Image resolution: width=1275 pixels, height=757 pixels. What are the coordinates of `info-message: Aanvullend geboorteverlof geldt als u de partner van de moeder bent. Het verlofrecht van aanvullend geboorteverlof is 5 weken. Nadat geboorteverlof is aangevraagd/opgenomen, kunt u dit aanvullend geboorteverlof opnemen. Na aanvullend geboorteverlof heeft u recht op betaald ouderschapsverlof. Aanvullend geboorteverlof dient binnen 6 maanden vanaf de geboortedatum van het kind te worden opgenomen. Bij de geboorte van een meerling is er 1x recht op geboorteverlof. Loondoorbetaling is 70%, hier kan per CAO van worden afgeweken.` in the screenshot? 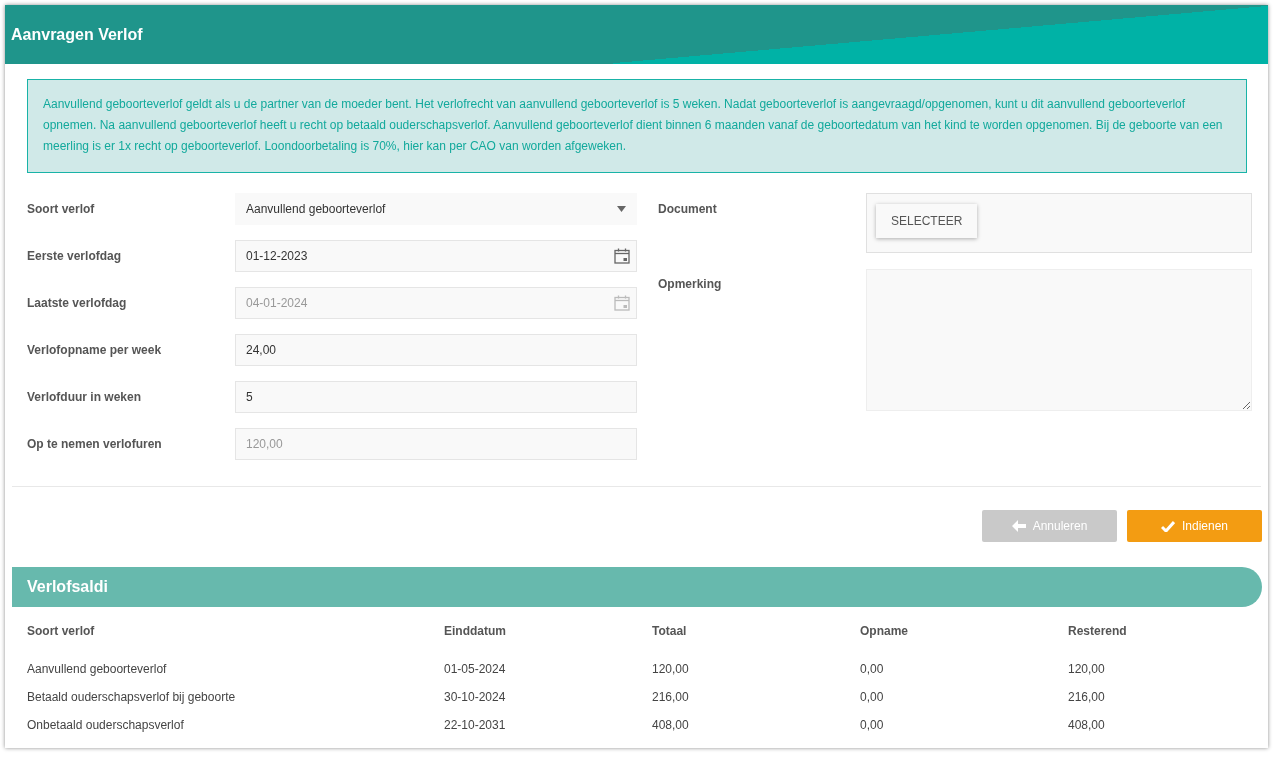 It's located at (637, 126).